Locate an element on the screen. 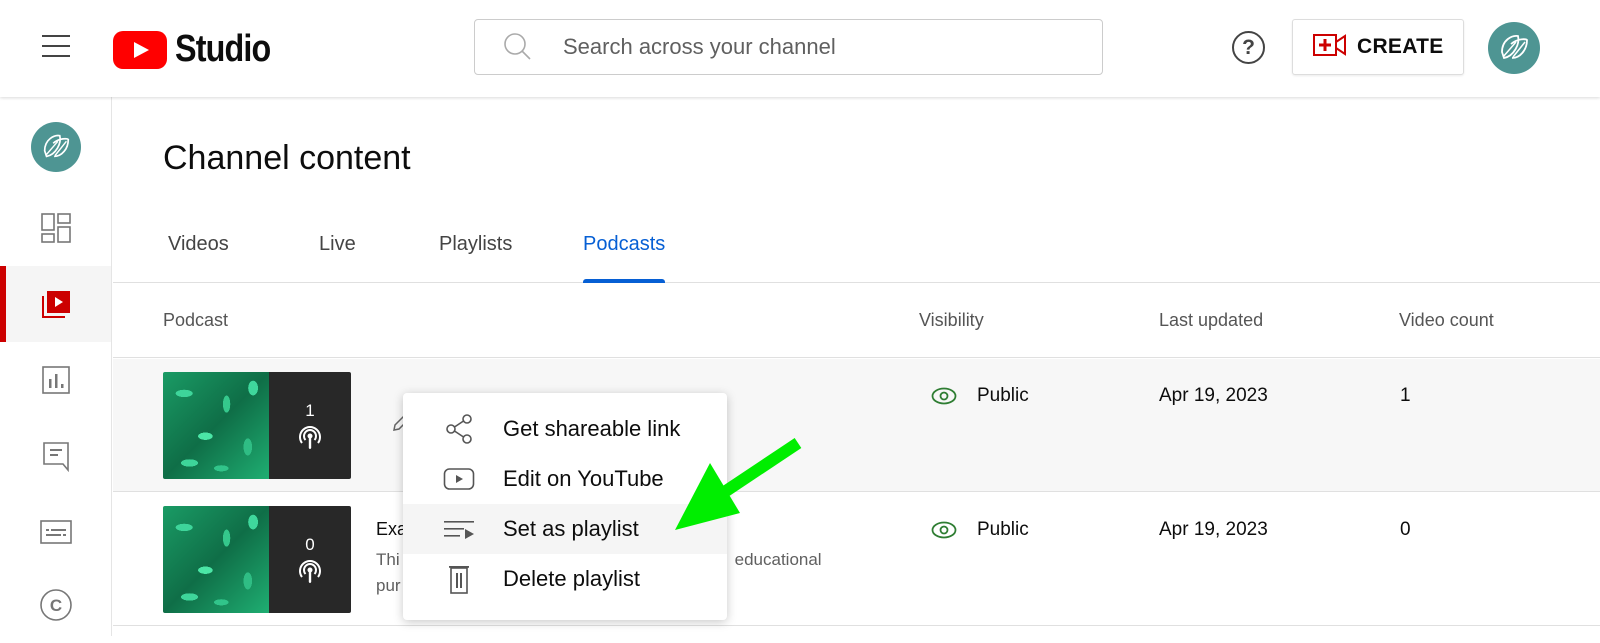 The width and height of the screenshot is (1600, 643). create-video-icon is located at coordinates (1330, 47).